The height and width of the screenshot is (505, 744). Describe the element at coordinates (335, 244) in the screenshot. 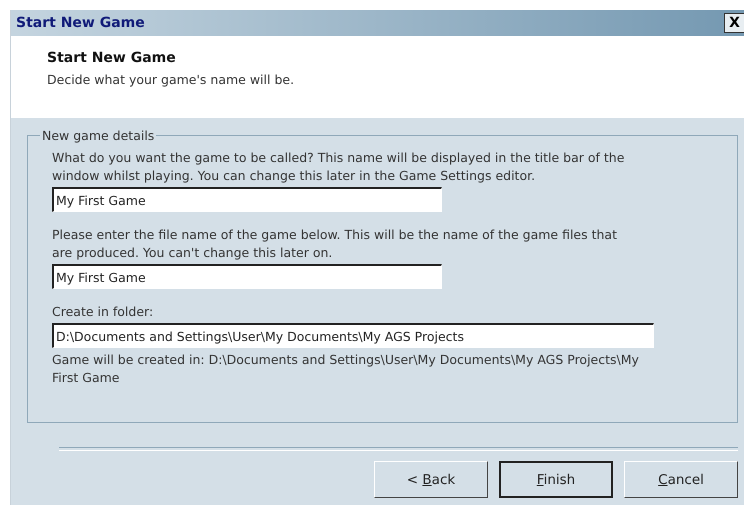

I see `field-label: Please enter the file name of the game below. This will be the name of the game files that are produced. You can't change this later on.` at that location.